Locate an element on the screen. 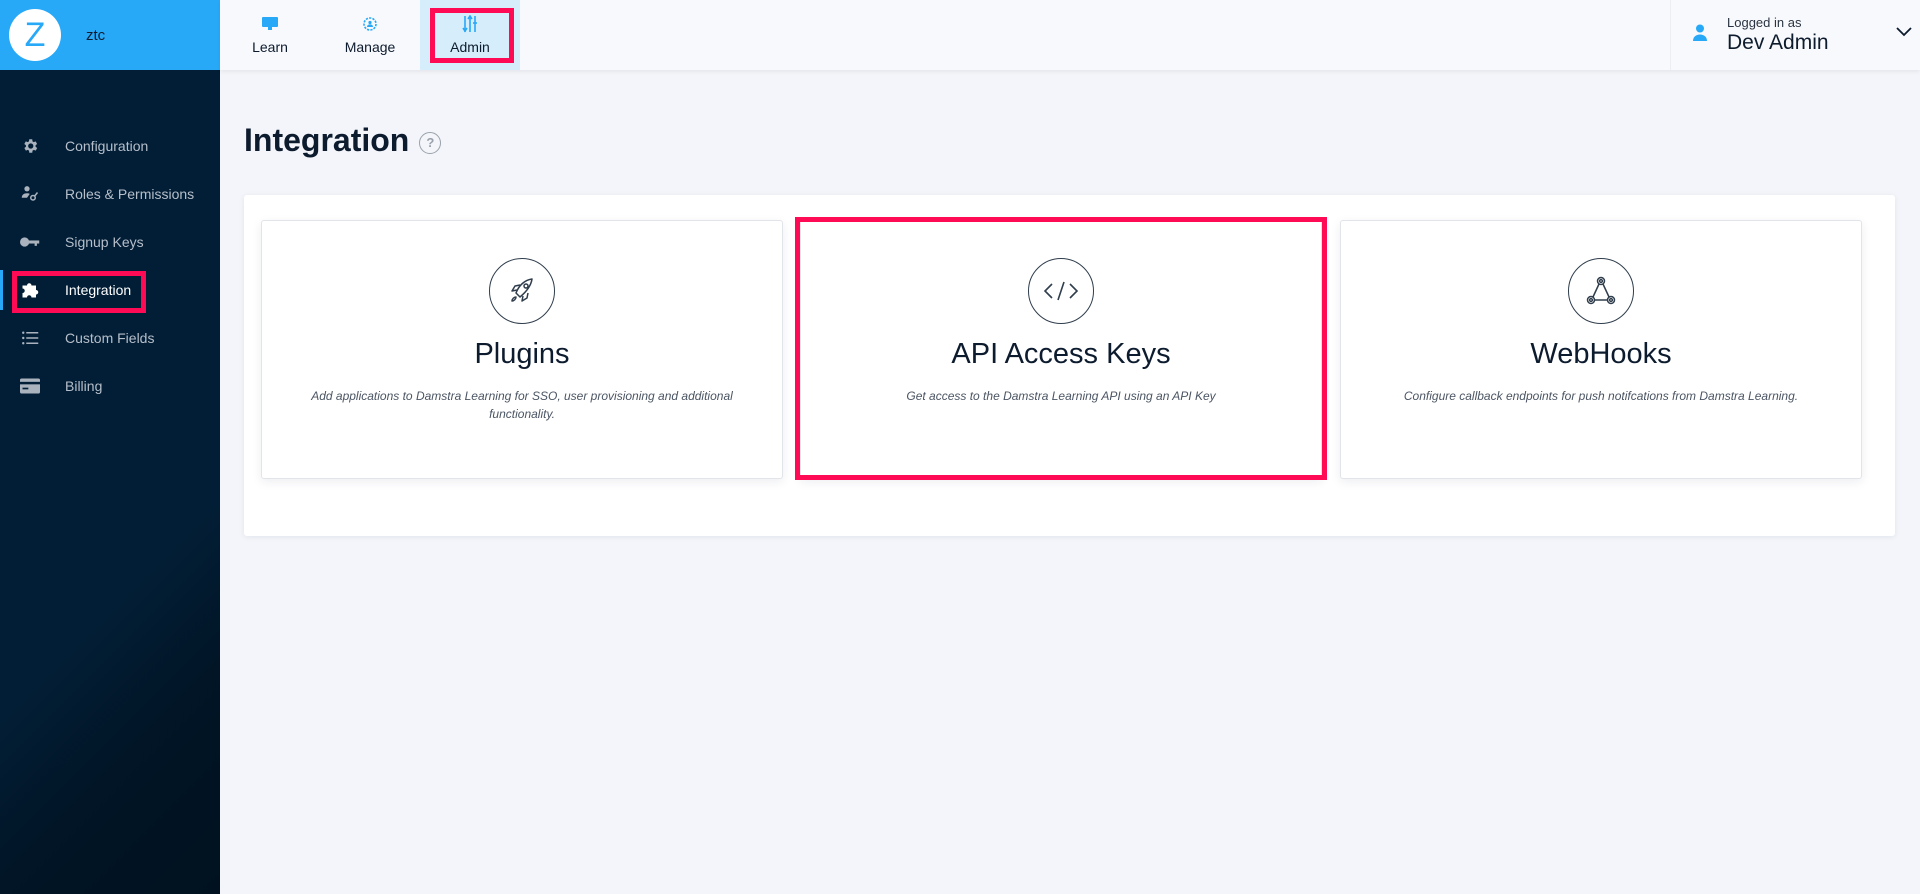  card-title: WebHooks is located at coordinates (1601, 354).